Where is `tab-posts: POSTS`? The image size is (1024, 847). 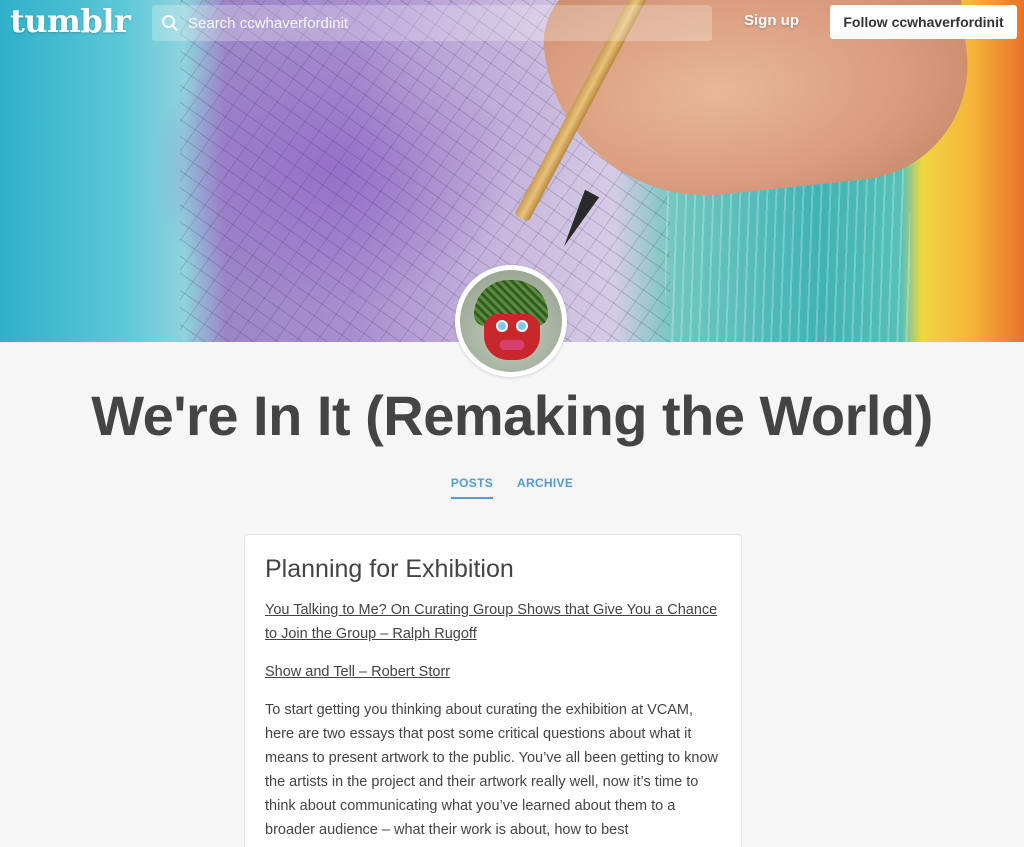 tab-posts: POSTS is located at coordinates (472, 487).